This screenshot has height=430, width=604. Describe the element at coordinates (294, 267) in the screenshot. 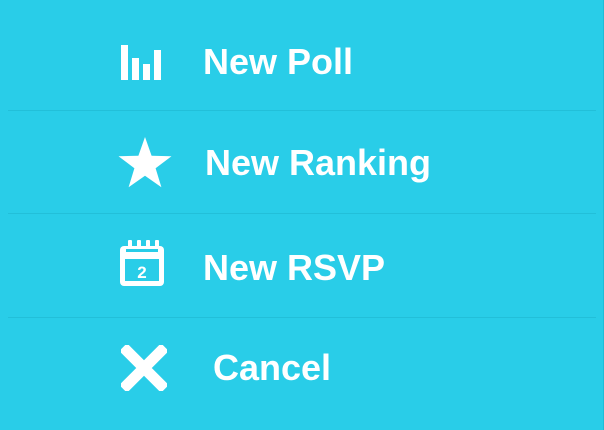

I see `new-rsvp-label: New RSVP` at that location.